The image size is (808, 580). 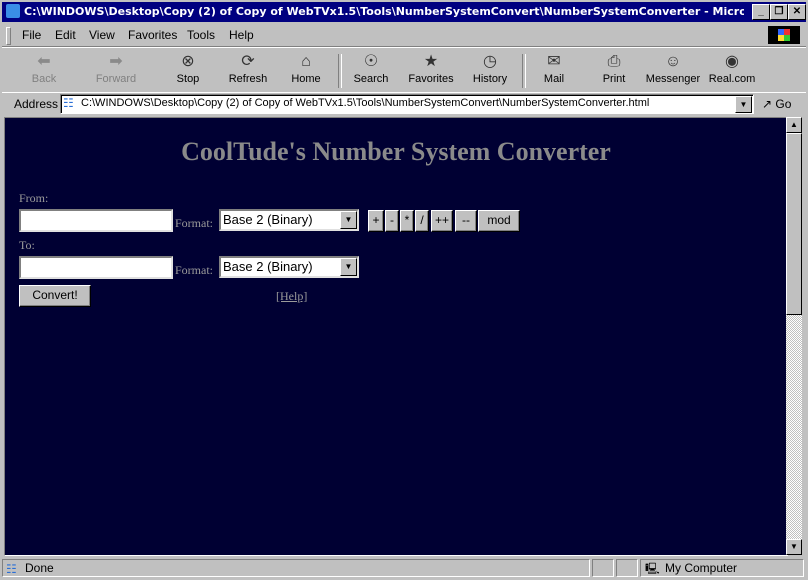 I want to click on add-button: +, so click(x=376, y=221).